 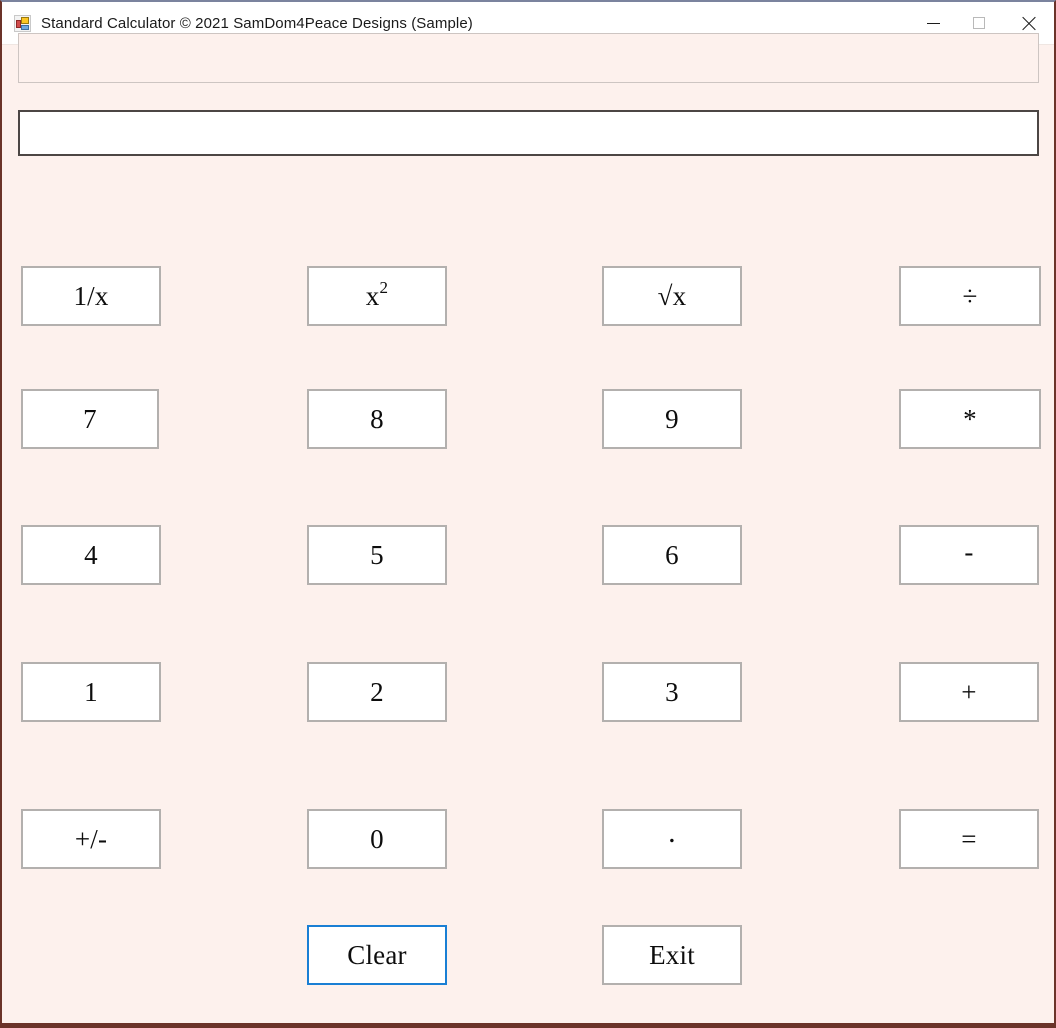 I want to click on button-label: 4, so click(x=91, y=554).